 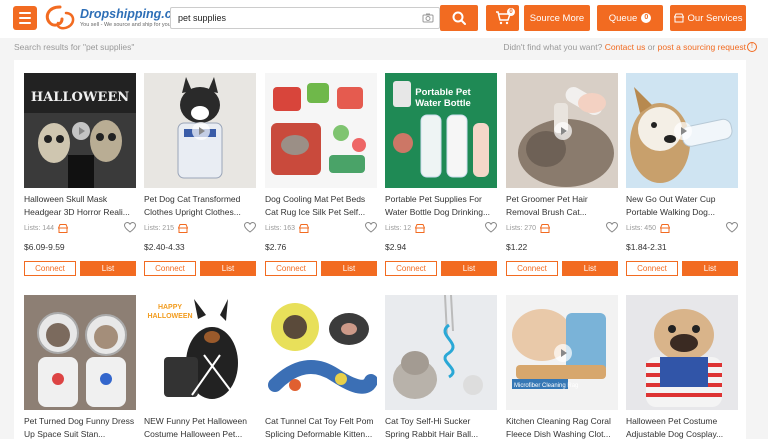 I want to click on cart-button: 0, so click(x=502, y=18).